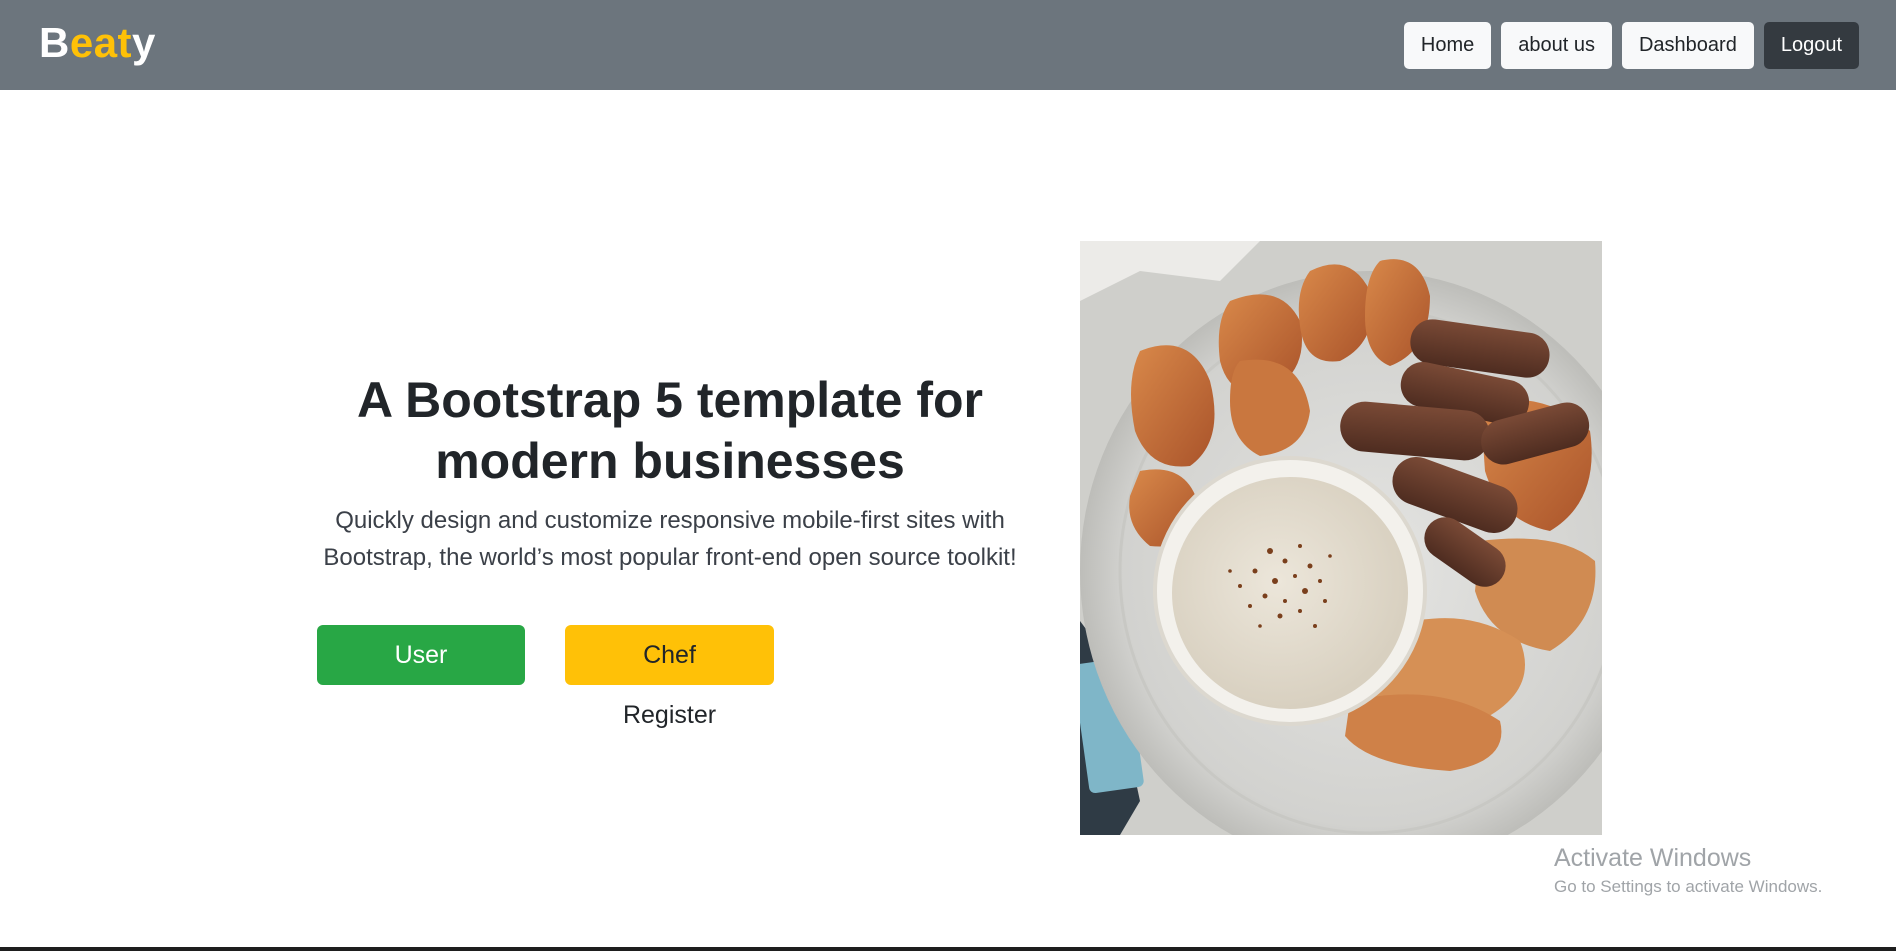  Describe the element at coordinates (545, 677) in the screenshot. I see `register-buttons: User Register Chef Register` at that location.